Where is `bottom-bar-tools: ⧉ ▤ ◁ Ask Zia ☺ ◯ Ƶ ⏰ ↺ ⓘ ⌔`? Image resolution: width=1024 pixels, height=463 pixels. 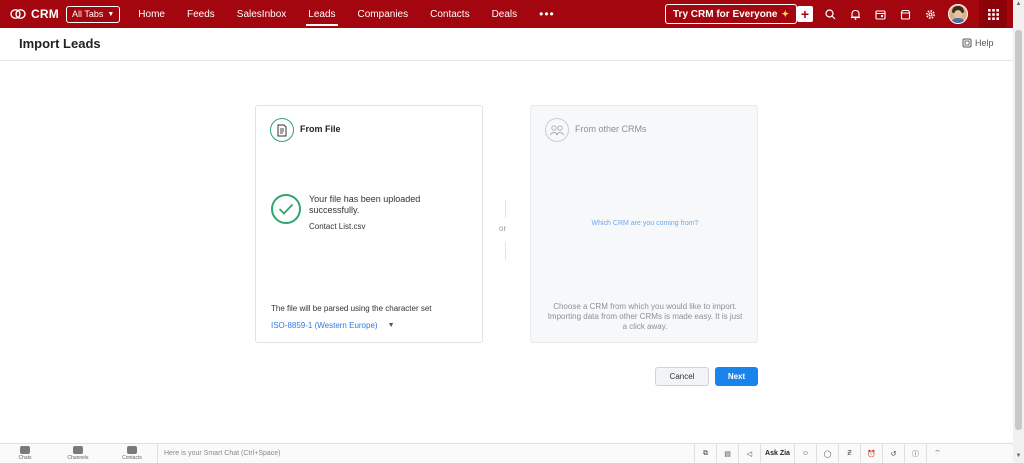 bottom-bar-tools: ⧉ ▤ ◁ Ask Zia ☺ ◯ Ƶ ⏰ ↺ ⓘ ⌔ is located at coordinates (821, 453).